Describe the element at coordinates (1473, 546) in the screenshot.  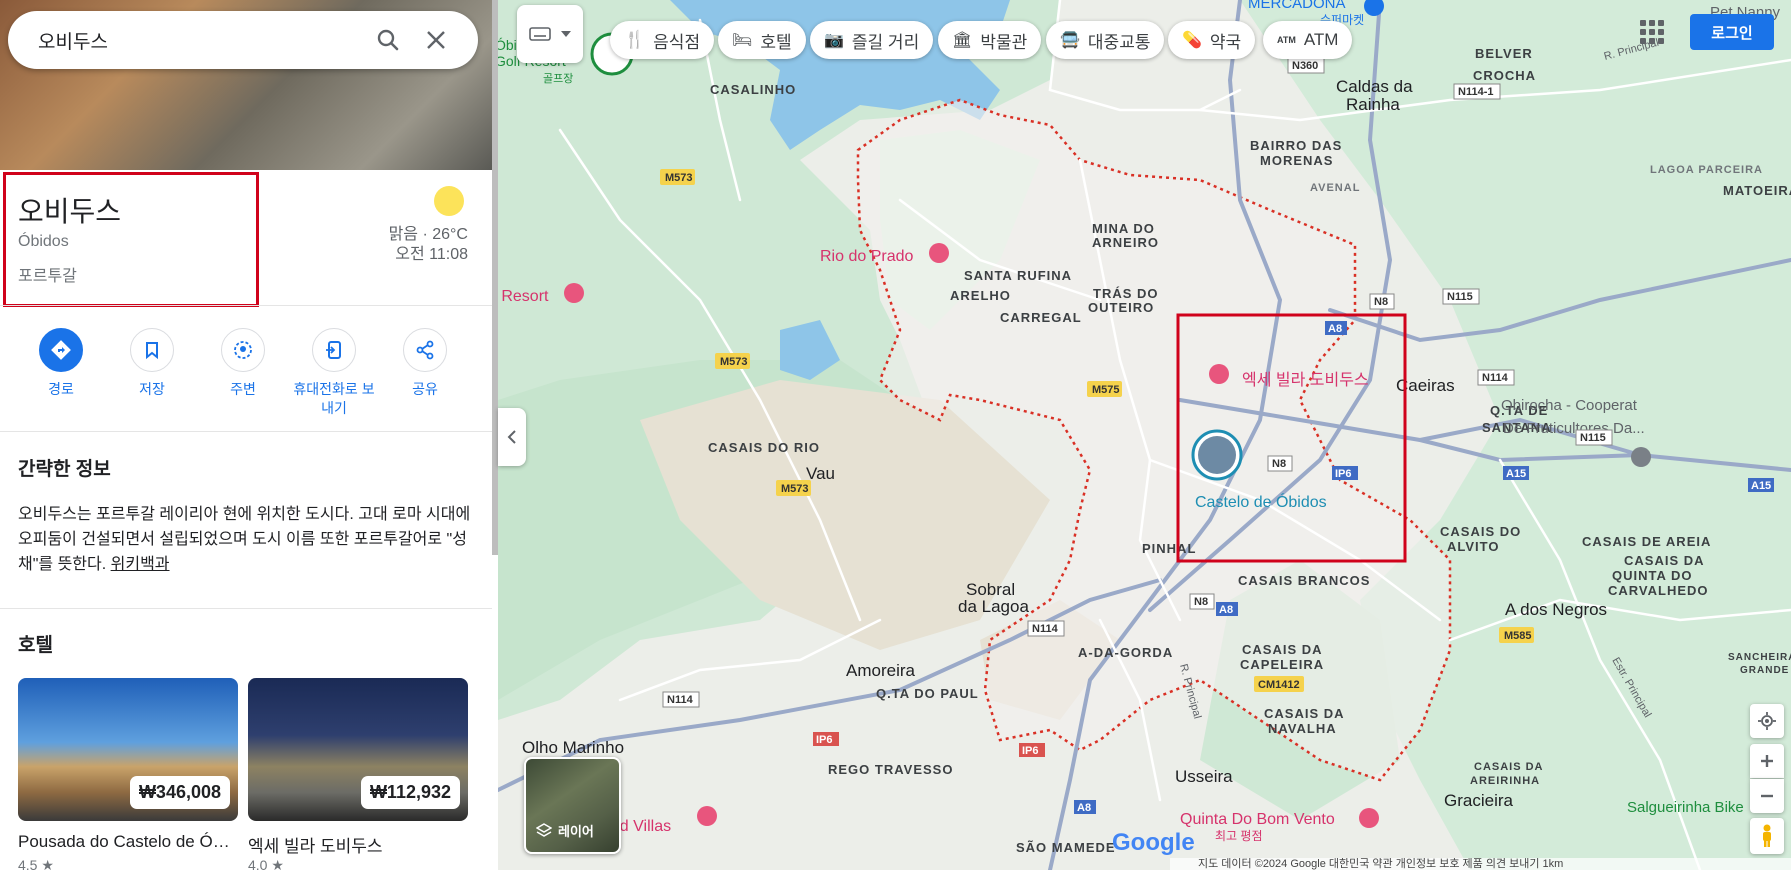
I see `locality-label: ALVITO` at that location.